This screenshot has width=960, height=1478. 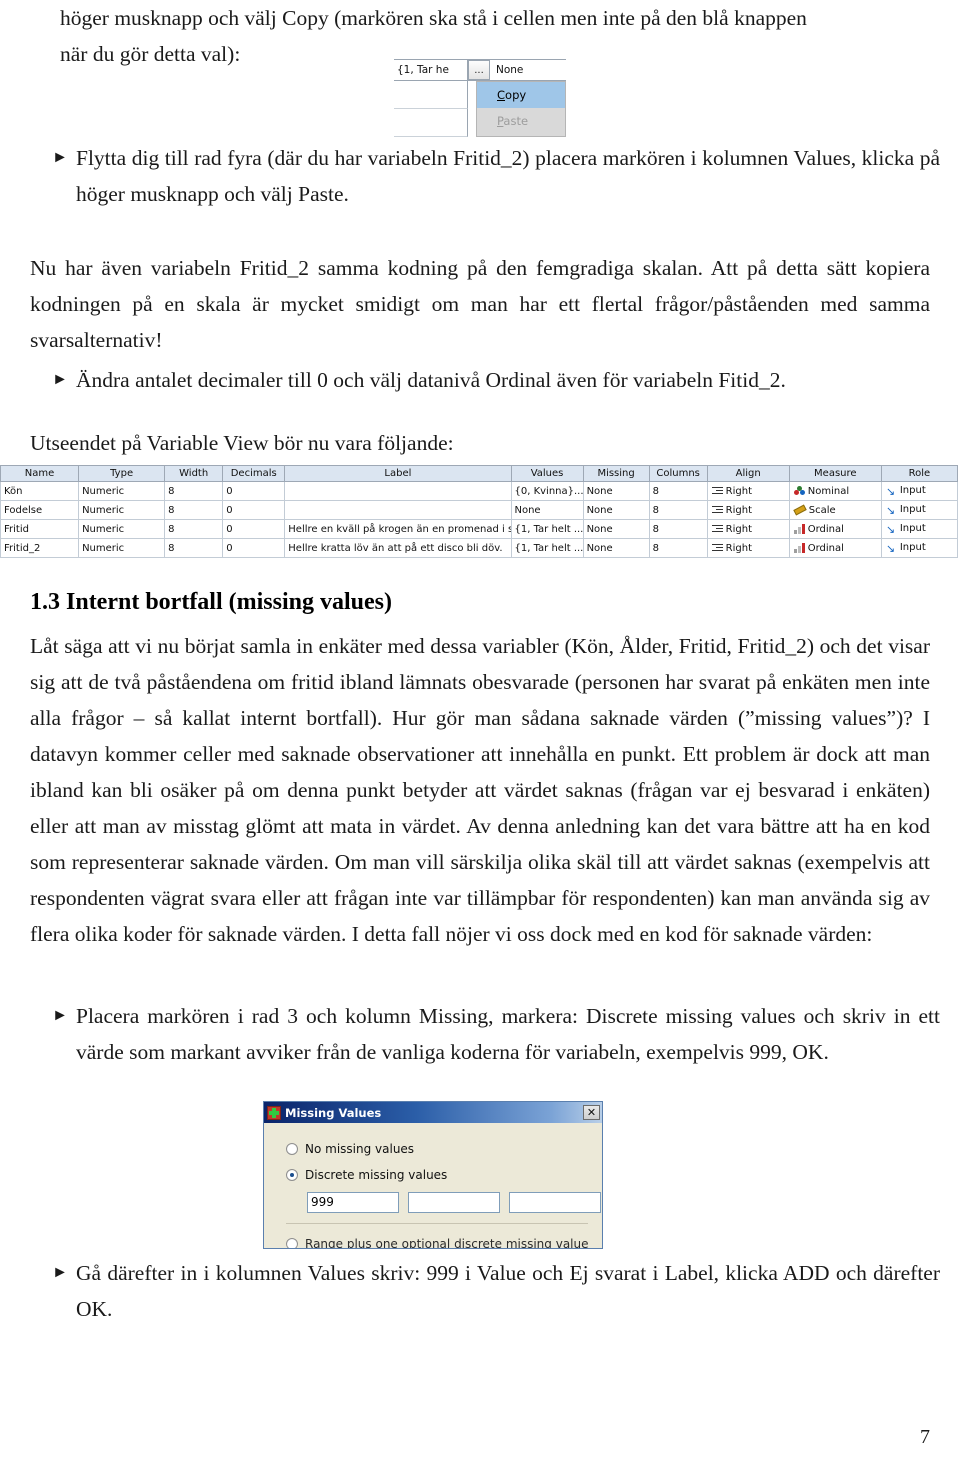 What do you see at coordinates (40, 510) in the screenshot?
I see `cell-name: Fodelse` at bounding box center [40, 510].